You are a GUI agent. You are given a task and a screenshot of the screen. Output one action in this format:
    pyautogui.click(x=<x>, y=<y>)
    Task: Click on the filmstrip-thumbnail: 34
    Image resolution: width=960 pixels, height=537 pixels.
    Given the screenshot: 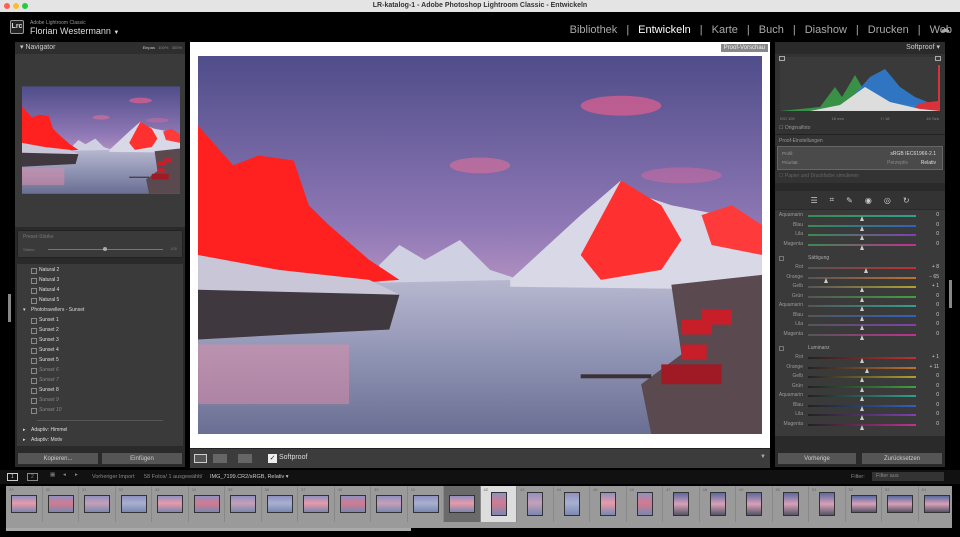 What is the action you would take?
    pyautogui.click(x=207, y=504)
    